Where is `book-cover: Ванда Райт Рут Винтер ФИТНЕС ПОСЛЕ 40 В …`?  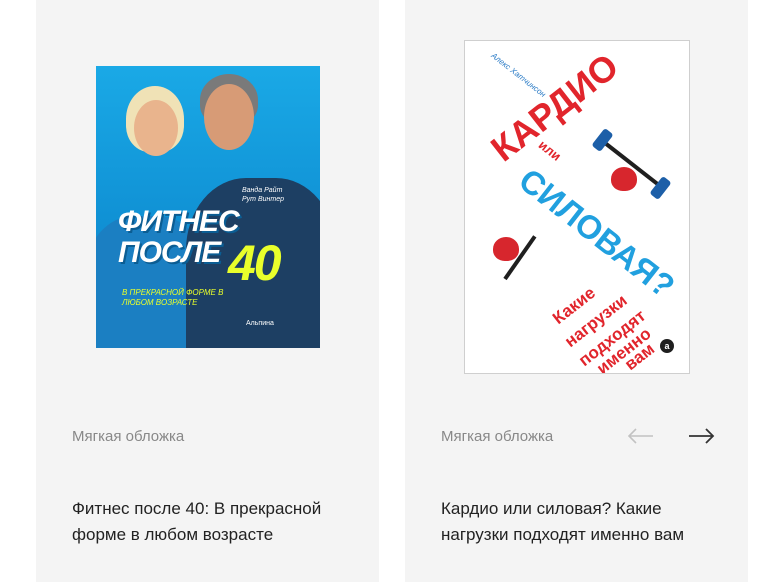 book-cover: Ванда Райт Рут Винтер ФИТНЕС ПОСЛЕ 40 В … is located at coordinates (208, 207).